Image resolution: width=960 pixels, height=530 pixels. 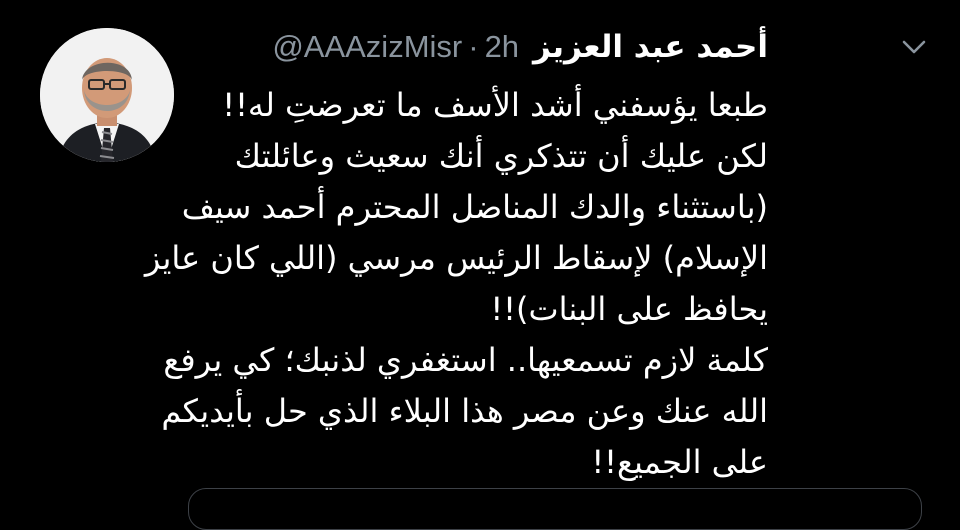 What do you see at coordinates (629, 309) in the screenshot?
I see `tweet-line: يحافظ على البنات)!!` at bounding box center [629, 309].